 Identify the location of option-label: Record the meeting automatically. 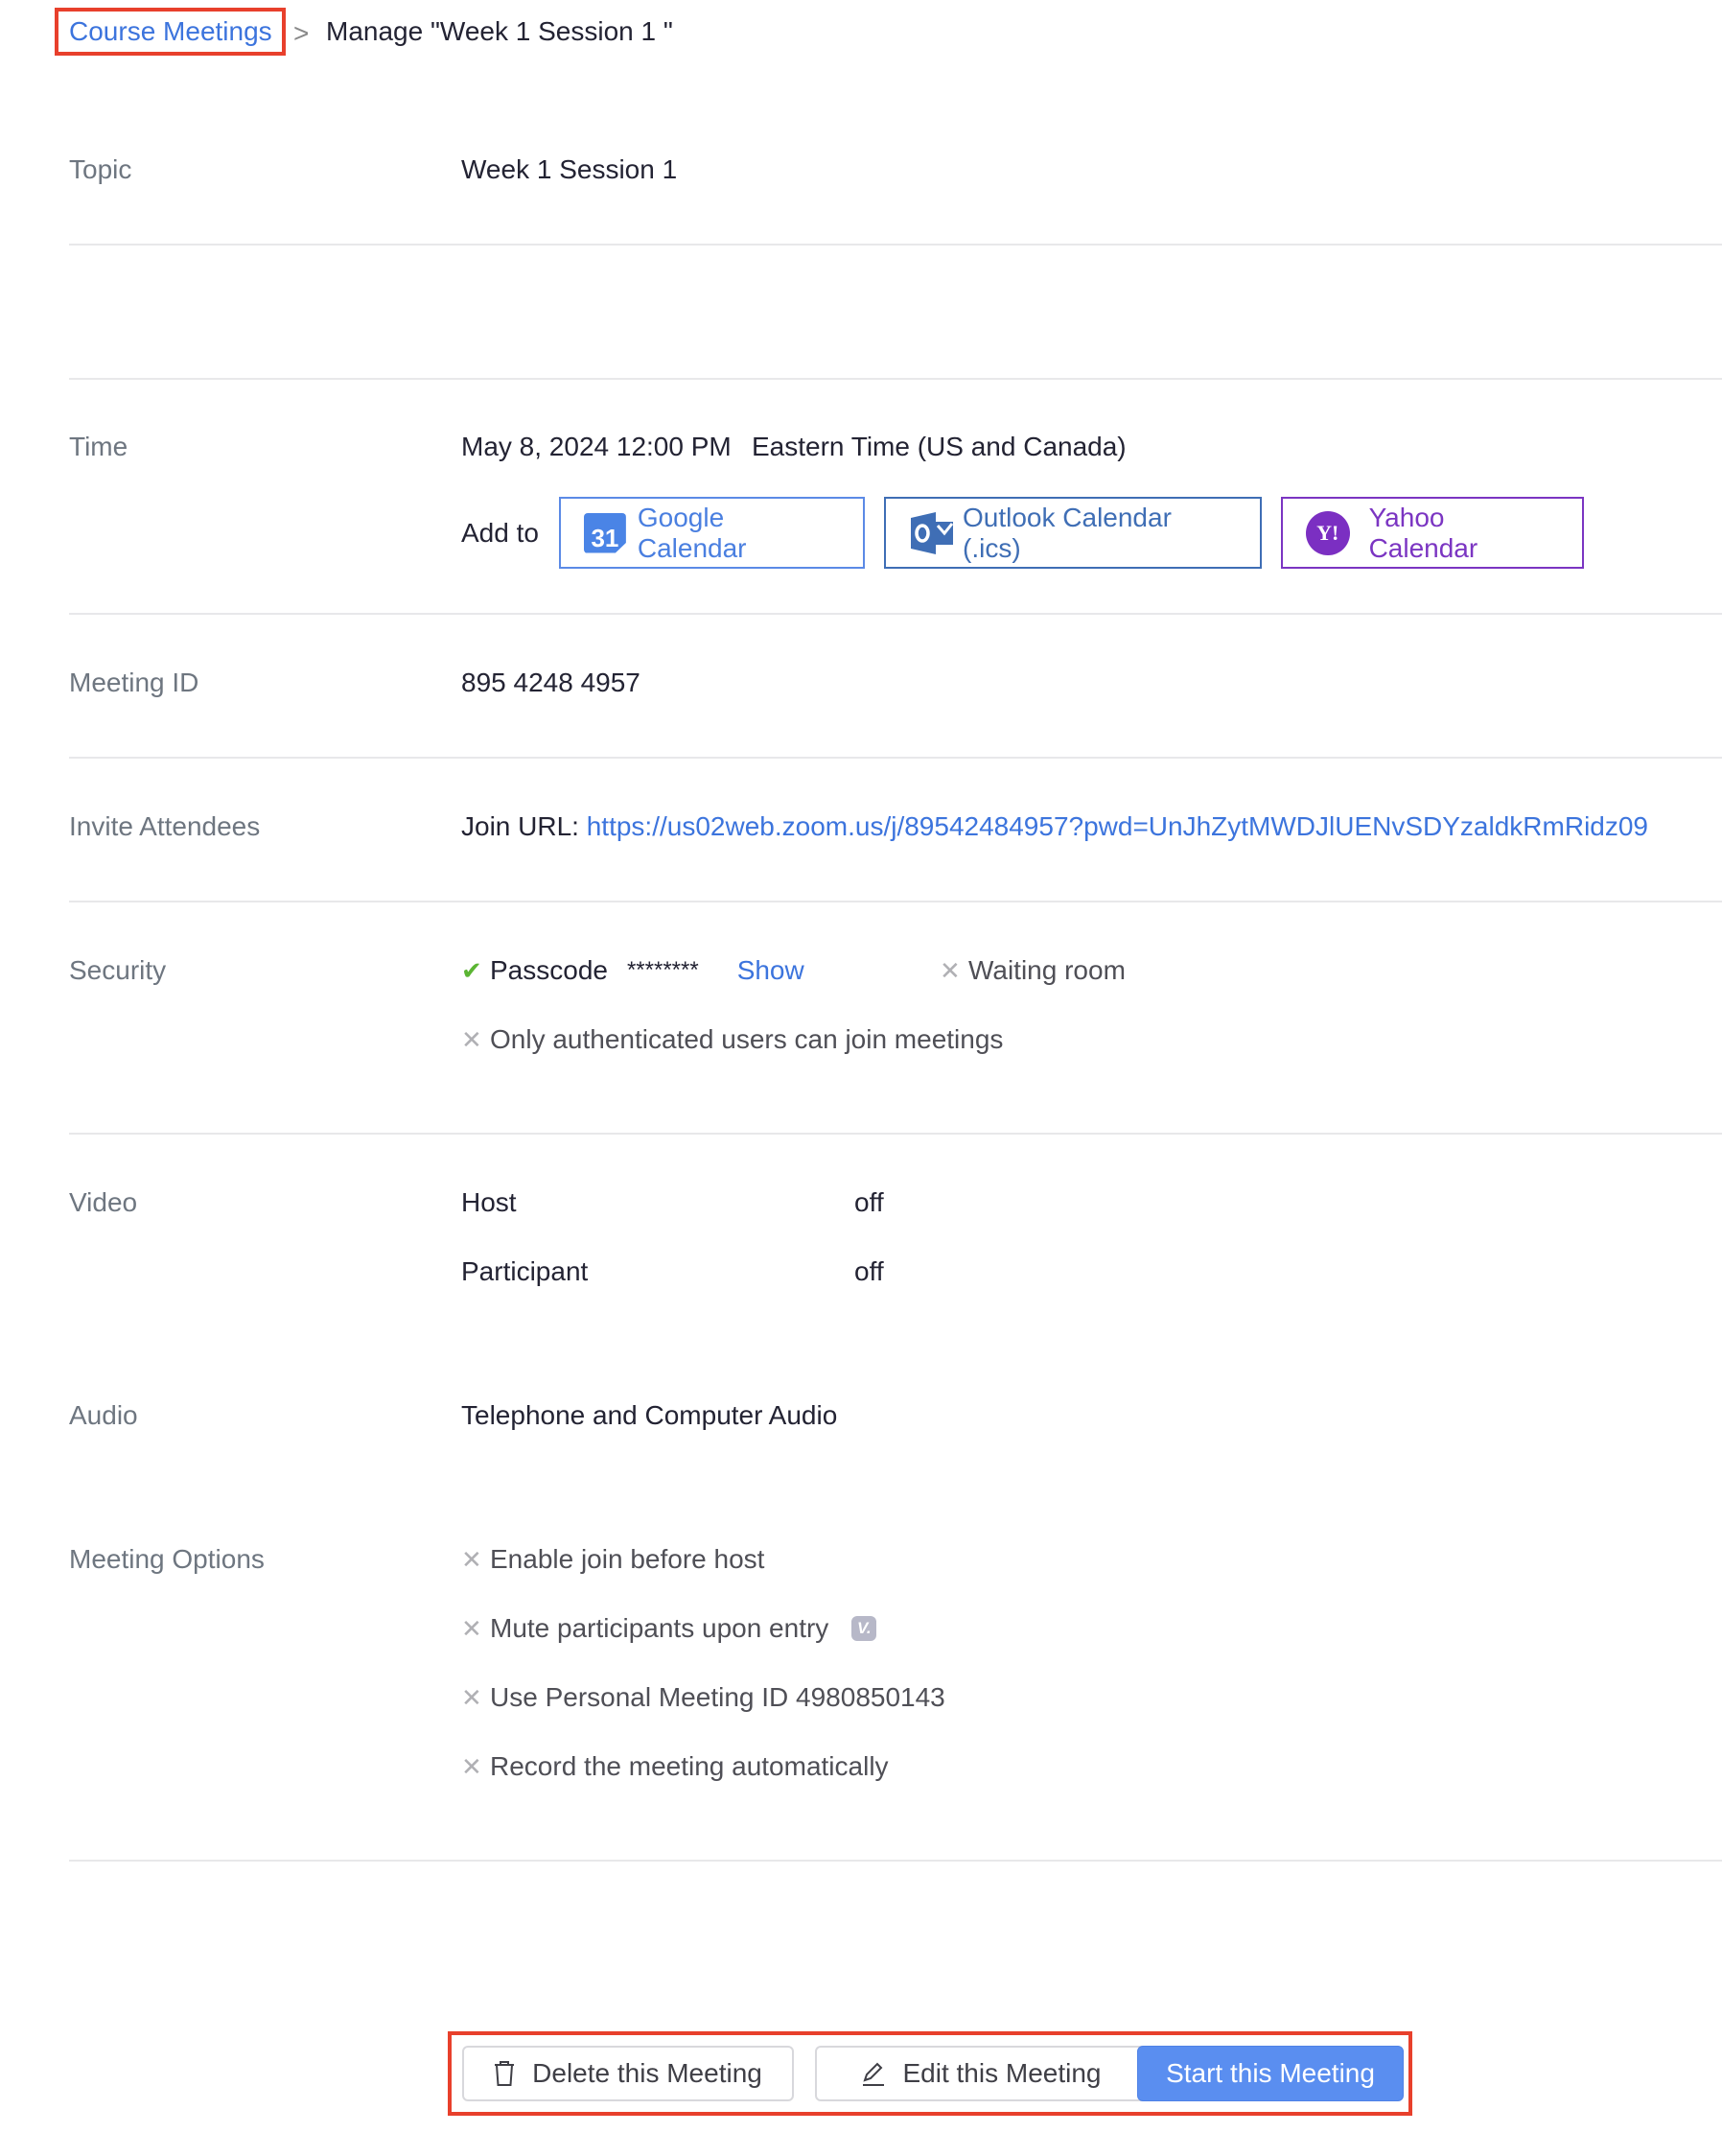
(690, 1766).